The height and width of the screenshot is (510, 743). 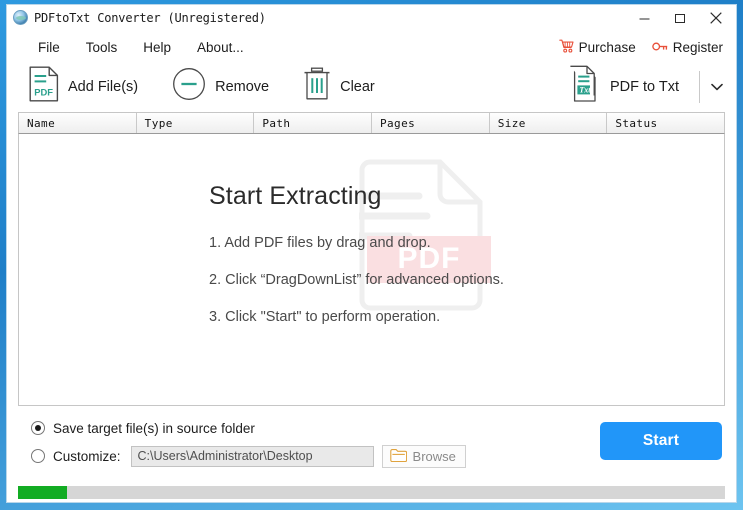 I want to click on pdf-to-txt-button: Txt PDF to Txt, so click(x=624, y=86).